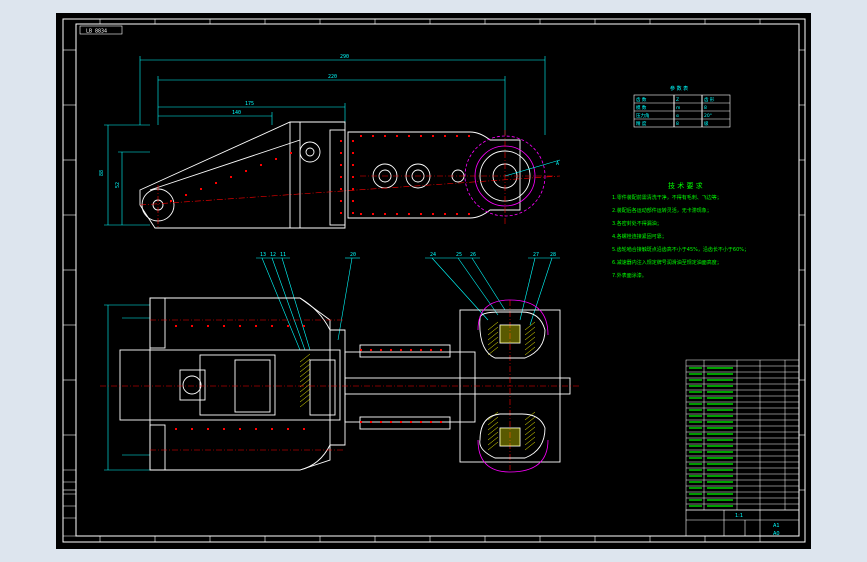  Describe the element at coordinates (236, 113) in the screenshot. I see `dim-3: 140` at that location.